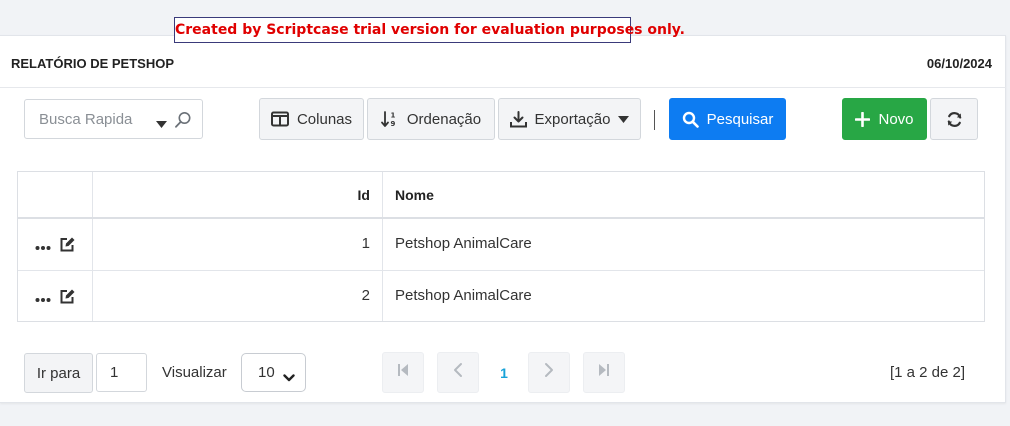 This screenshot has width=1010, height=426. I want to click on page-title: RELATÓRIO DE PETSHOP, so click(92, 63).